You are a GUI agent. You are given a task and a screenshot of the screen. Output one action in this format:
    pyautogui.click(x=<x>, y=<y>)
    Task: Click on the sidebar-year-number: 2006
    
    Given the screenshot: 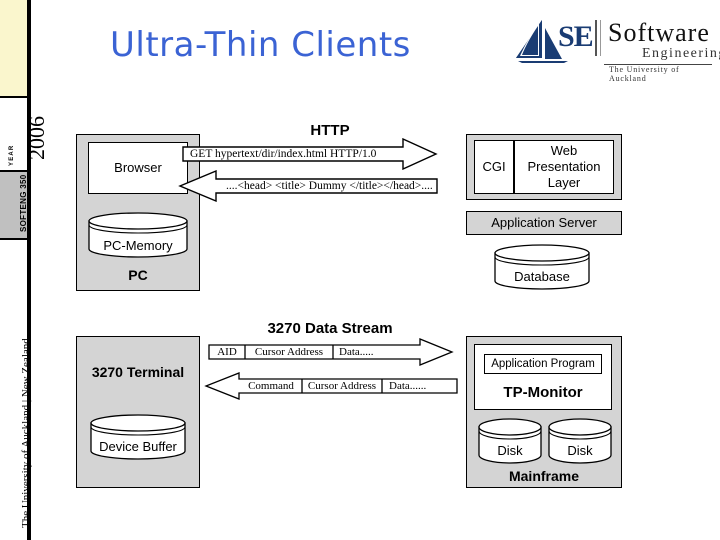 What is the action you would take?
    pyautogui.click(x=36, y=138)
    